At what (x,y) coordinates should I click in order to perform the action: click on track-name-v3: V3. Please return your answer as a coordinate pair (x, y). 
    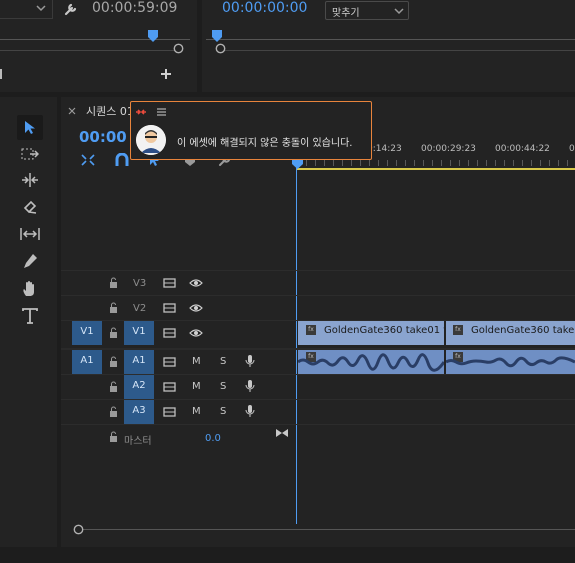
    Looking at the image, I should click on (140, 283).